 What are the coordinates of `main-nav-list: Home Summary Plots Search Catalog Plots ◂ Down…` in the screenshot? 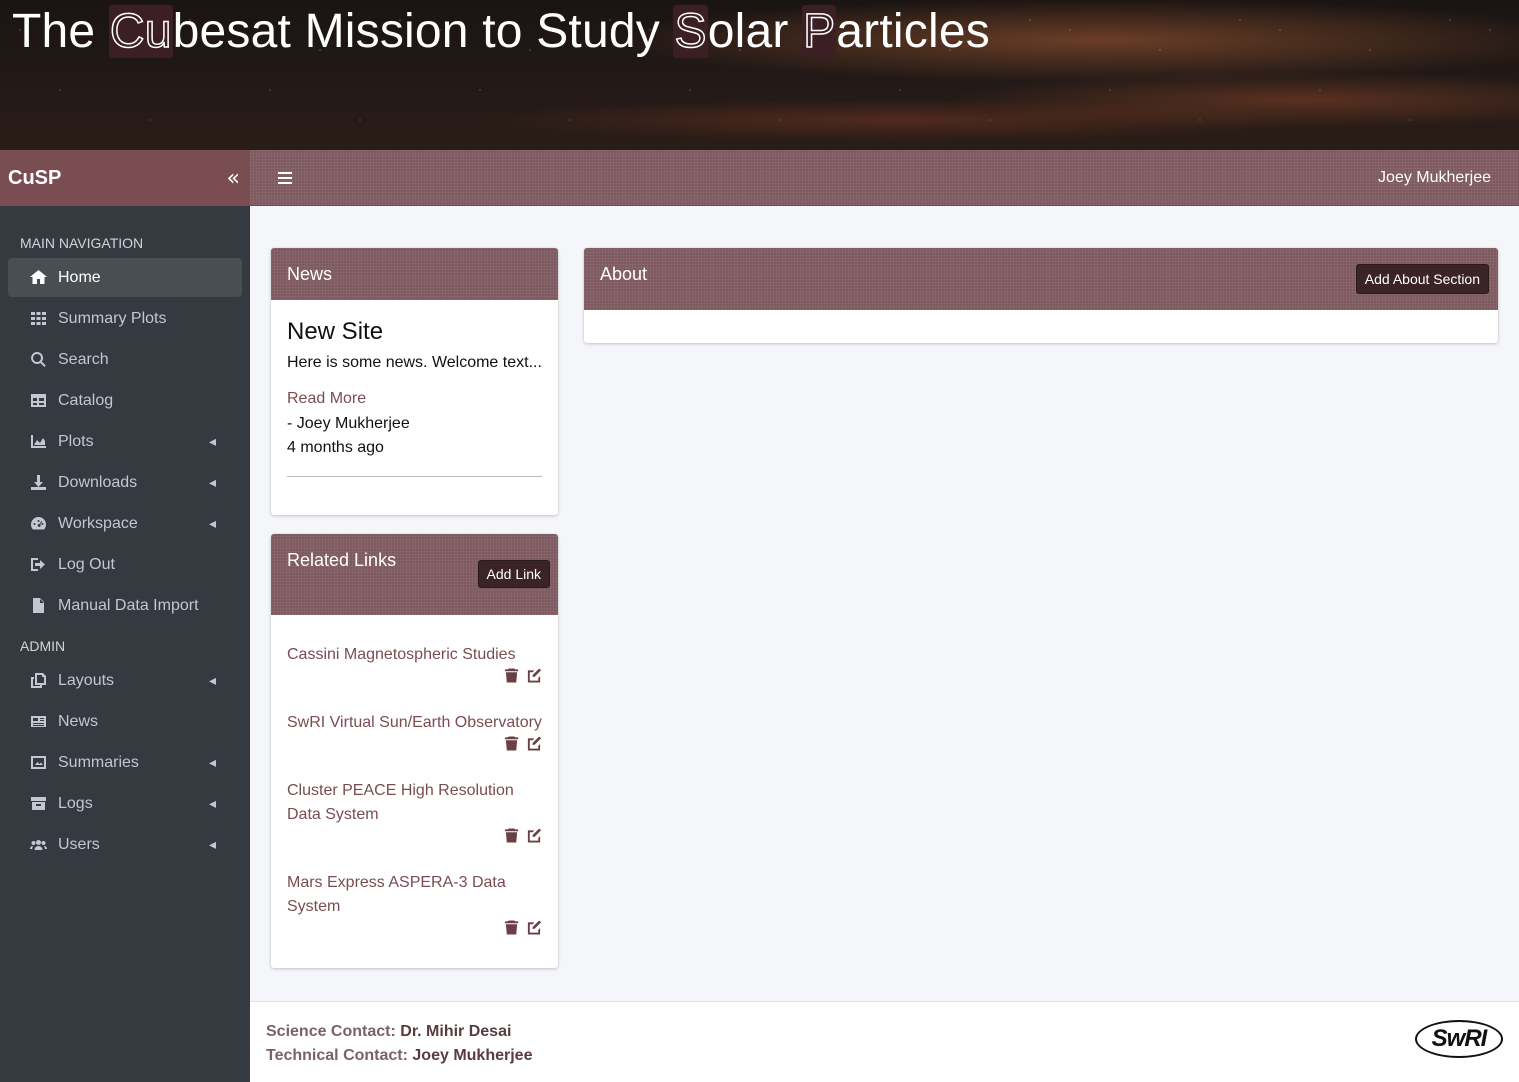 It's located at (125, 441).